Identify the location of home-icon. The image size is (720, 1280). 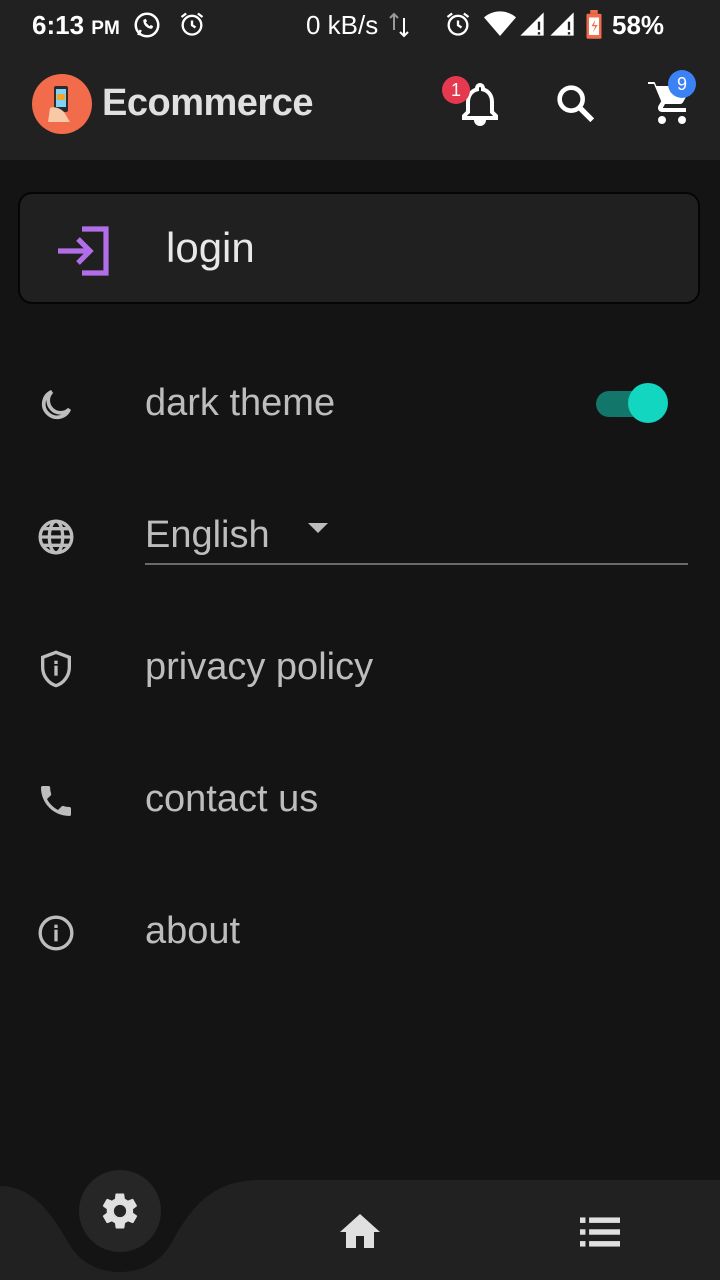
(360, 1237).